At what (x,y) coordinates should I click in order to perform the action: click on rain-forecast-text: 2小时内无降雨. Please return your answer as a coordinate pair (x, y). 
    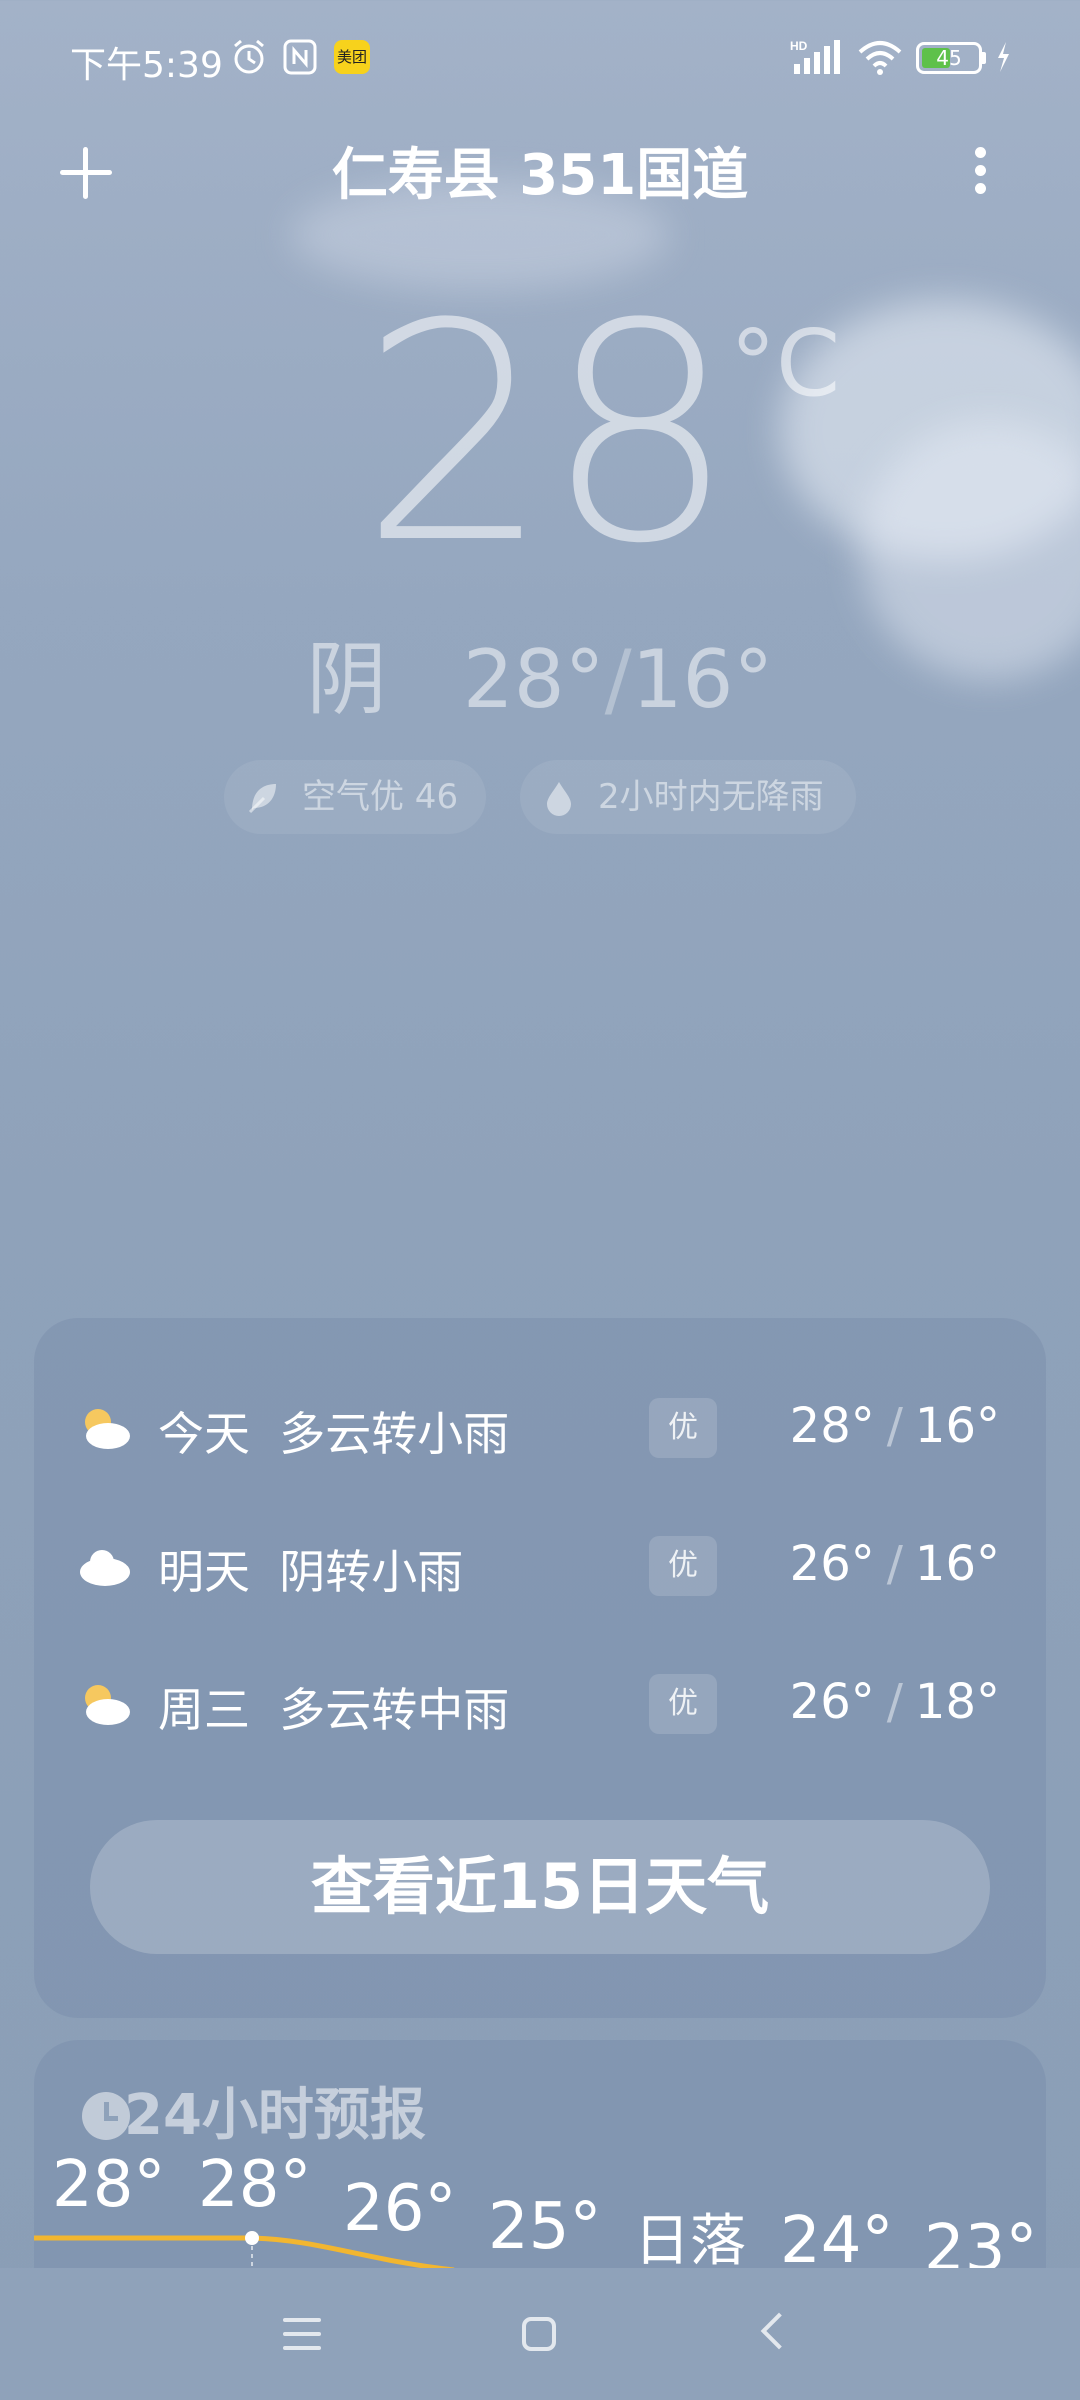
    Looking at the image, I should click on (711, 797).